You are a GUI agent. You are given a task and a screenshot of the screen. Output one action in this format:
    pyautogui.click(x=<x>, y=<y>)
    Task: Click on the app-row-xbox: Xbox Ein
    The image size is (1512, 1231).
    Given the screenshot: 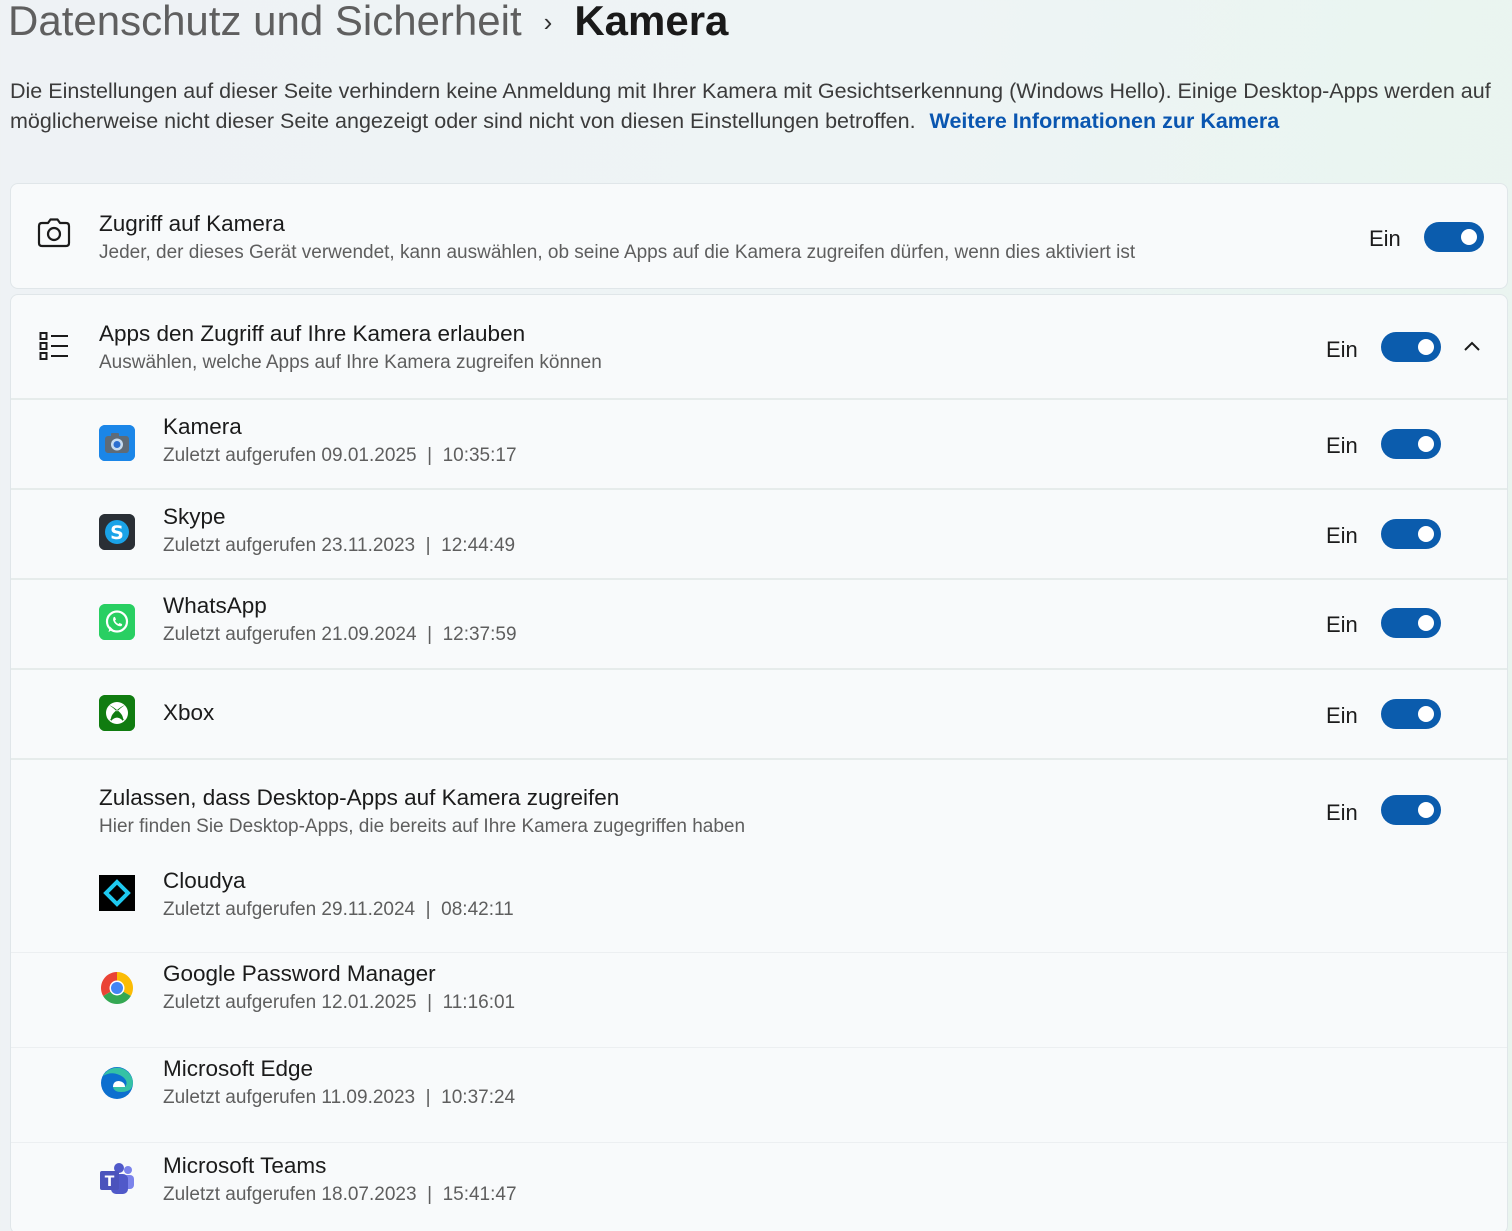 What is the action you would take?
    pyautogui.click(x=759, y=714)
    